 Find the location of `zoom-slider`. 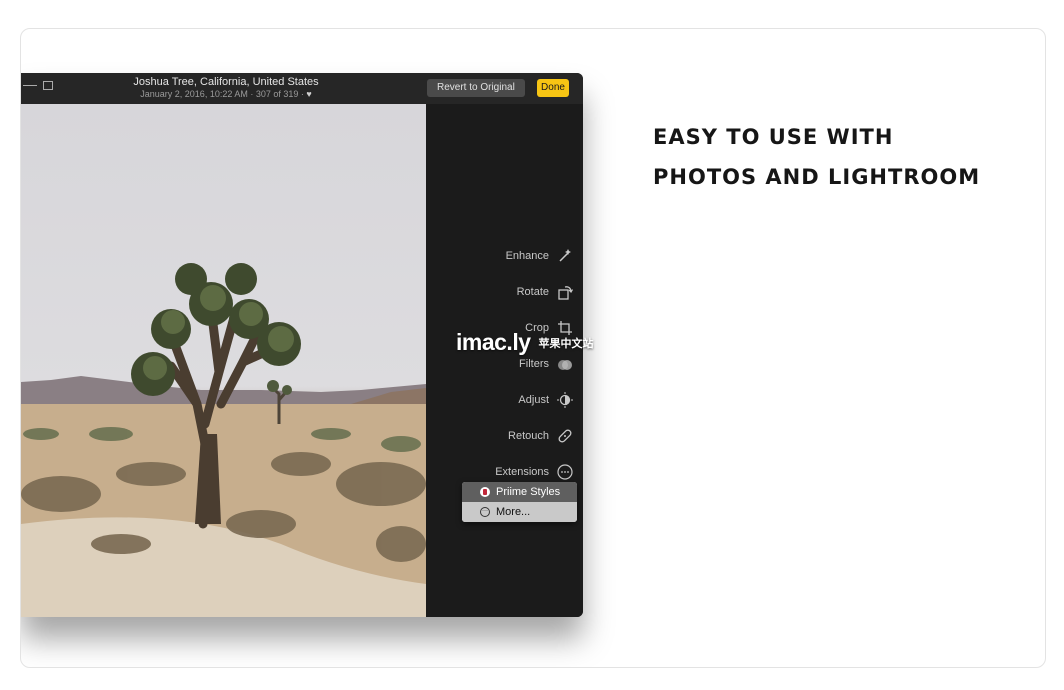

zoom-slider is located at coordinates (38, 85).